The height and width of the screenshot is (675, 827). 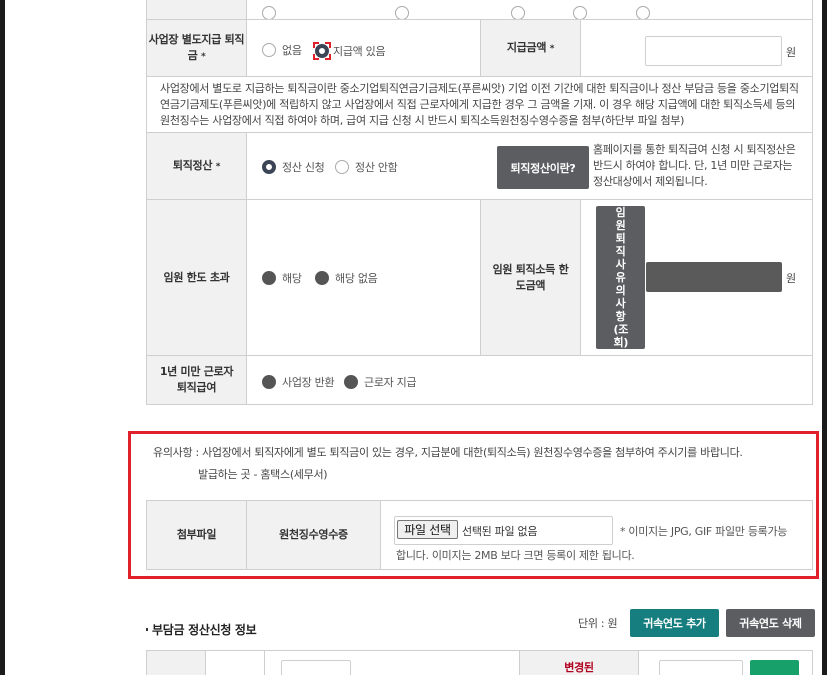 What do you see at coordinates (316, 667) in the screenshot?
I see `burden-year-input` at bounding box center [316, 667].